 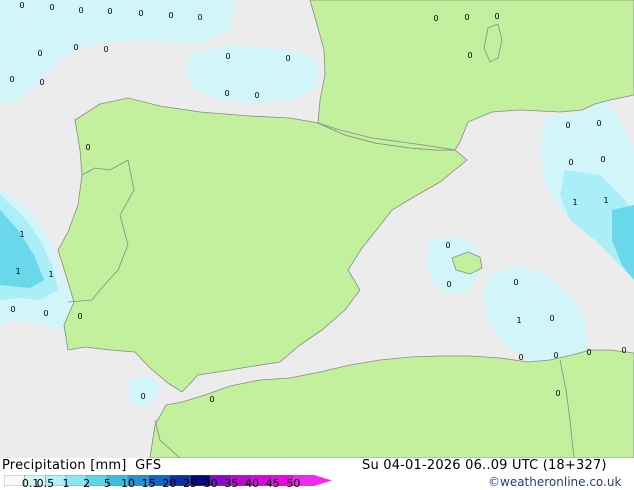 What do you see at coordinates (87, 483) in the screenshot?
I see `scale-tick-label: 2` at bounding box center [87, 483].